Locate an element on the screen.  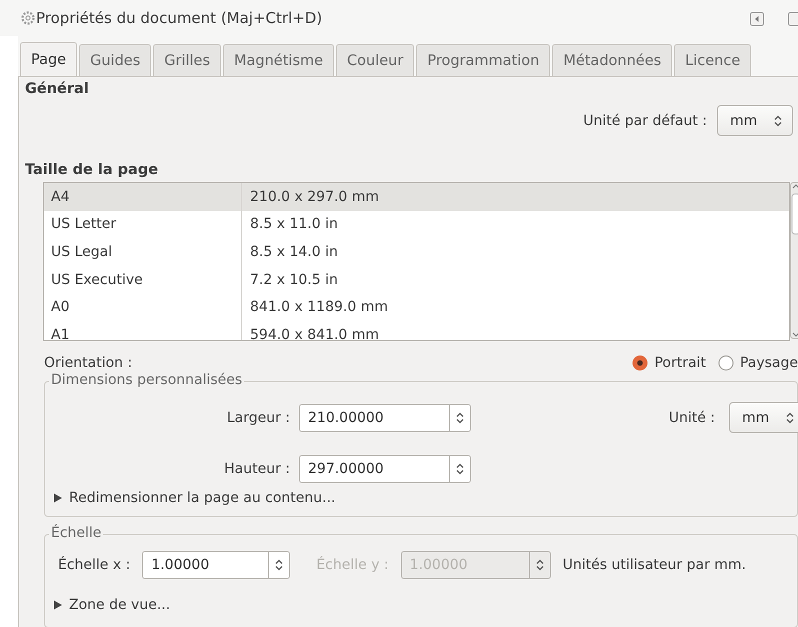
table-cell: US Letter is located at coordinates (143, 224).